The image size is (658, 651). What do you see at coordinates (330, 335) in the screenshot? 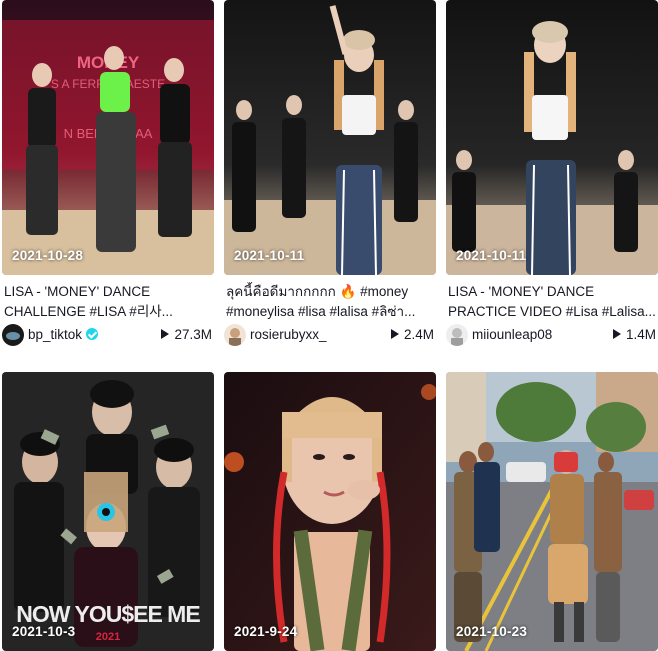
I see `video-meta: rosierubyxx_ 2.4M` at bounding box center [330, 335].